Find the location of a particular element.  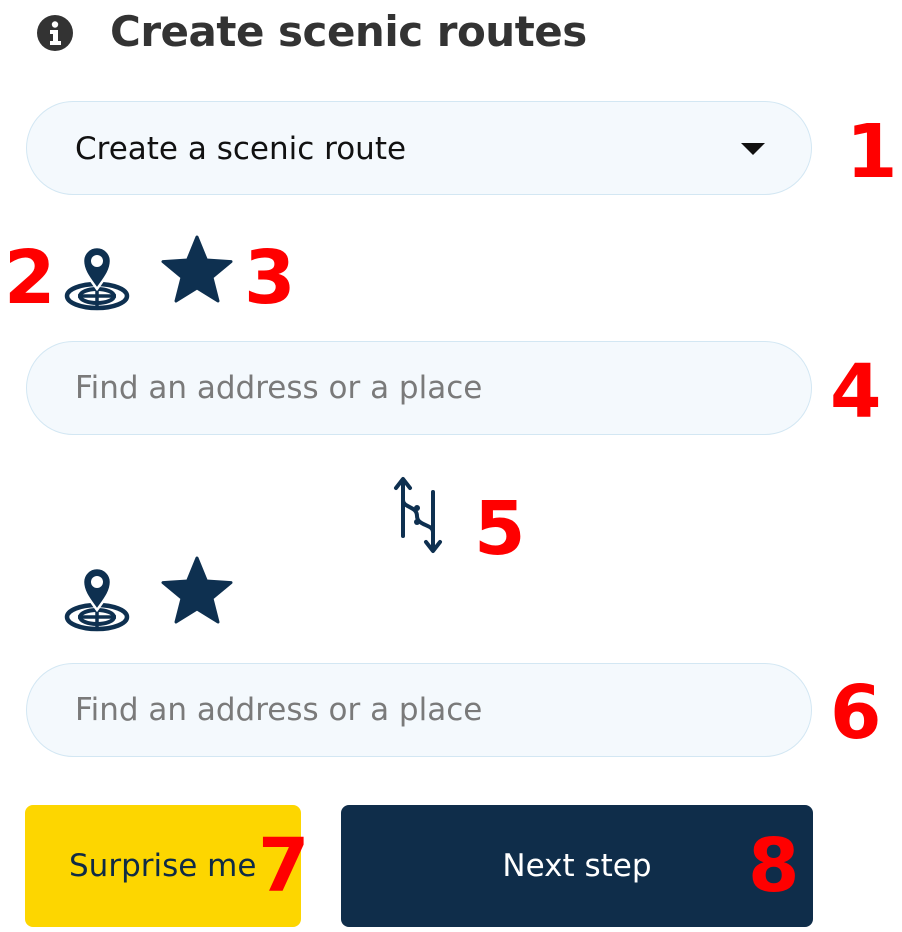

next-step-label: Next step is located at coordinates (577, 866).